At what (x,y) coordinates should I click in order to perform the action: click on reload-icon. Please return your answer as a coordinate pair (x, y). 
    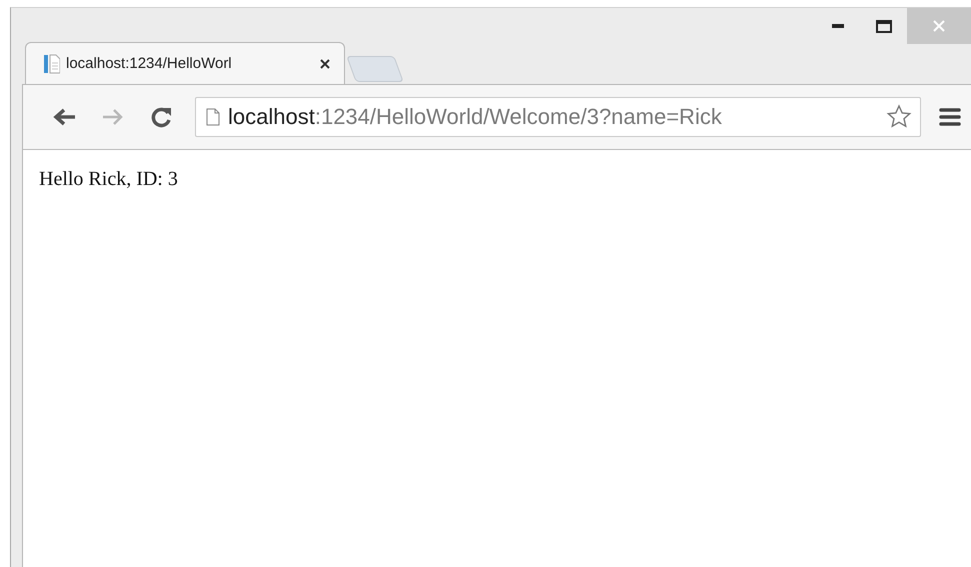
    Looking at the image, I should click on (161, 117).